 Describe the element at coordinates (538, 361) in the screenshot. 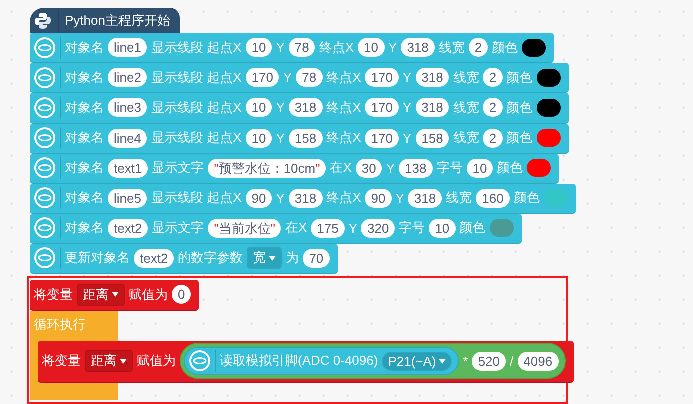

I see `value-field: 4096` at that location.